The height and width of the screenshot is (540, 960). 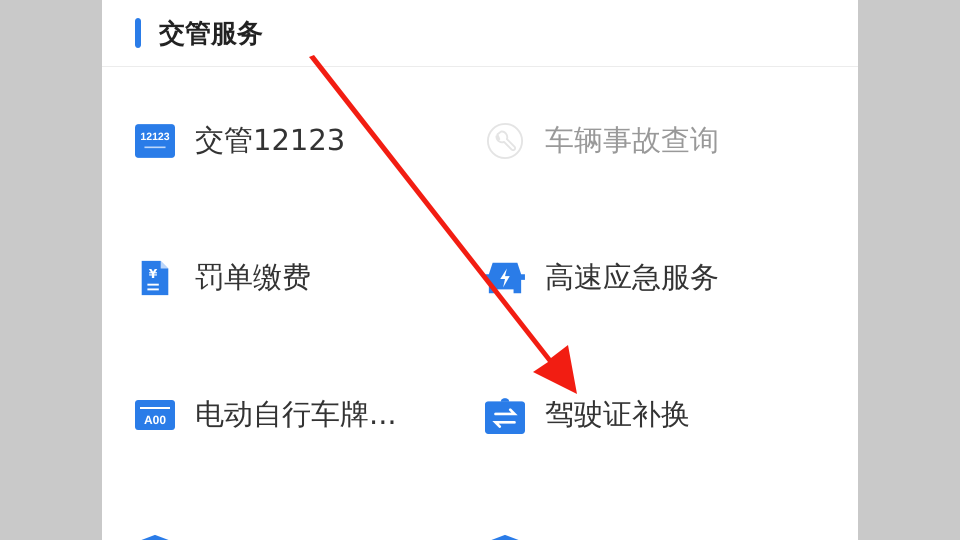 What do you see at coordinates (617, 414) in the screenshot?
I see `service-label: 驾驶证补换` at bounding box center [617, 414].